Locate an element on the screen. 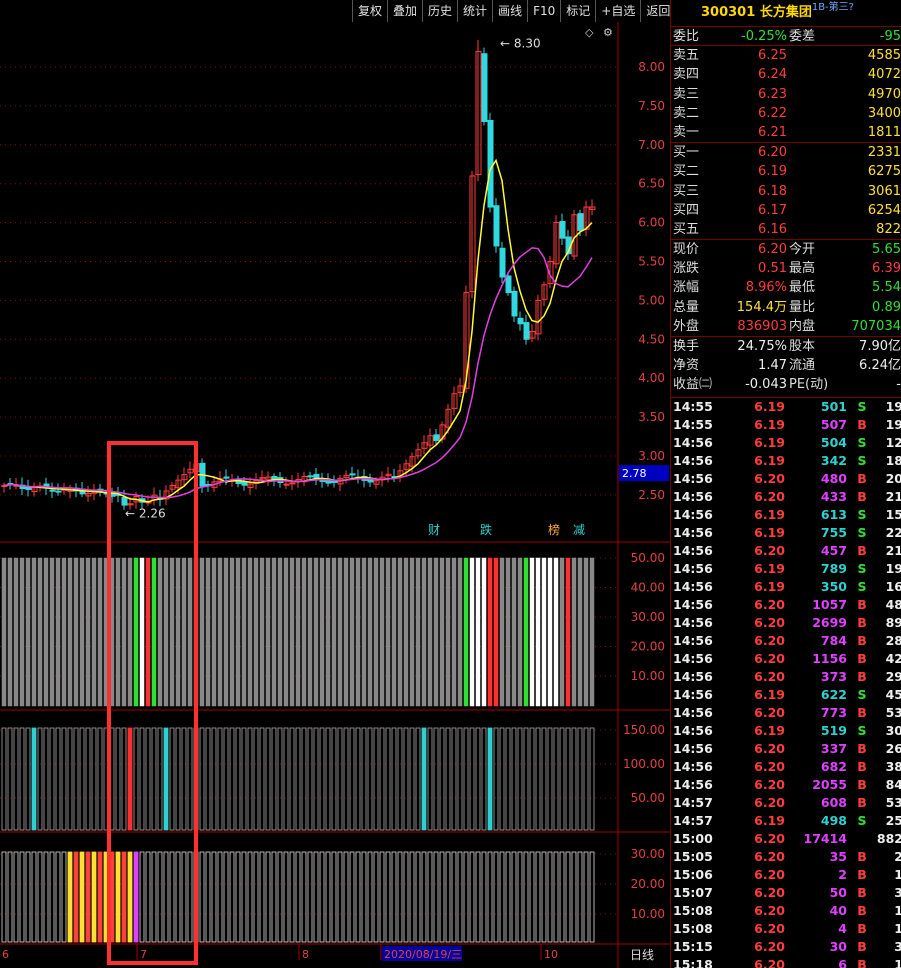 The image size is (901, 968). period-label: 日线 is located at coordinates (642, 955).